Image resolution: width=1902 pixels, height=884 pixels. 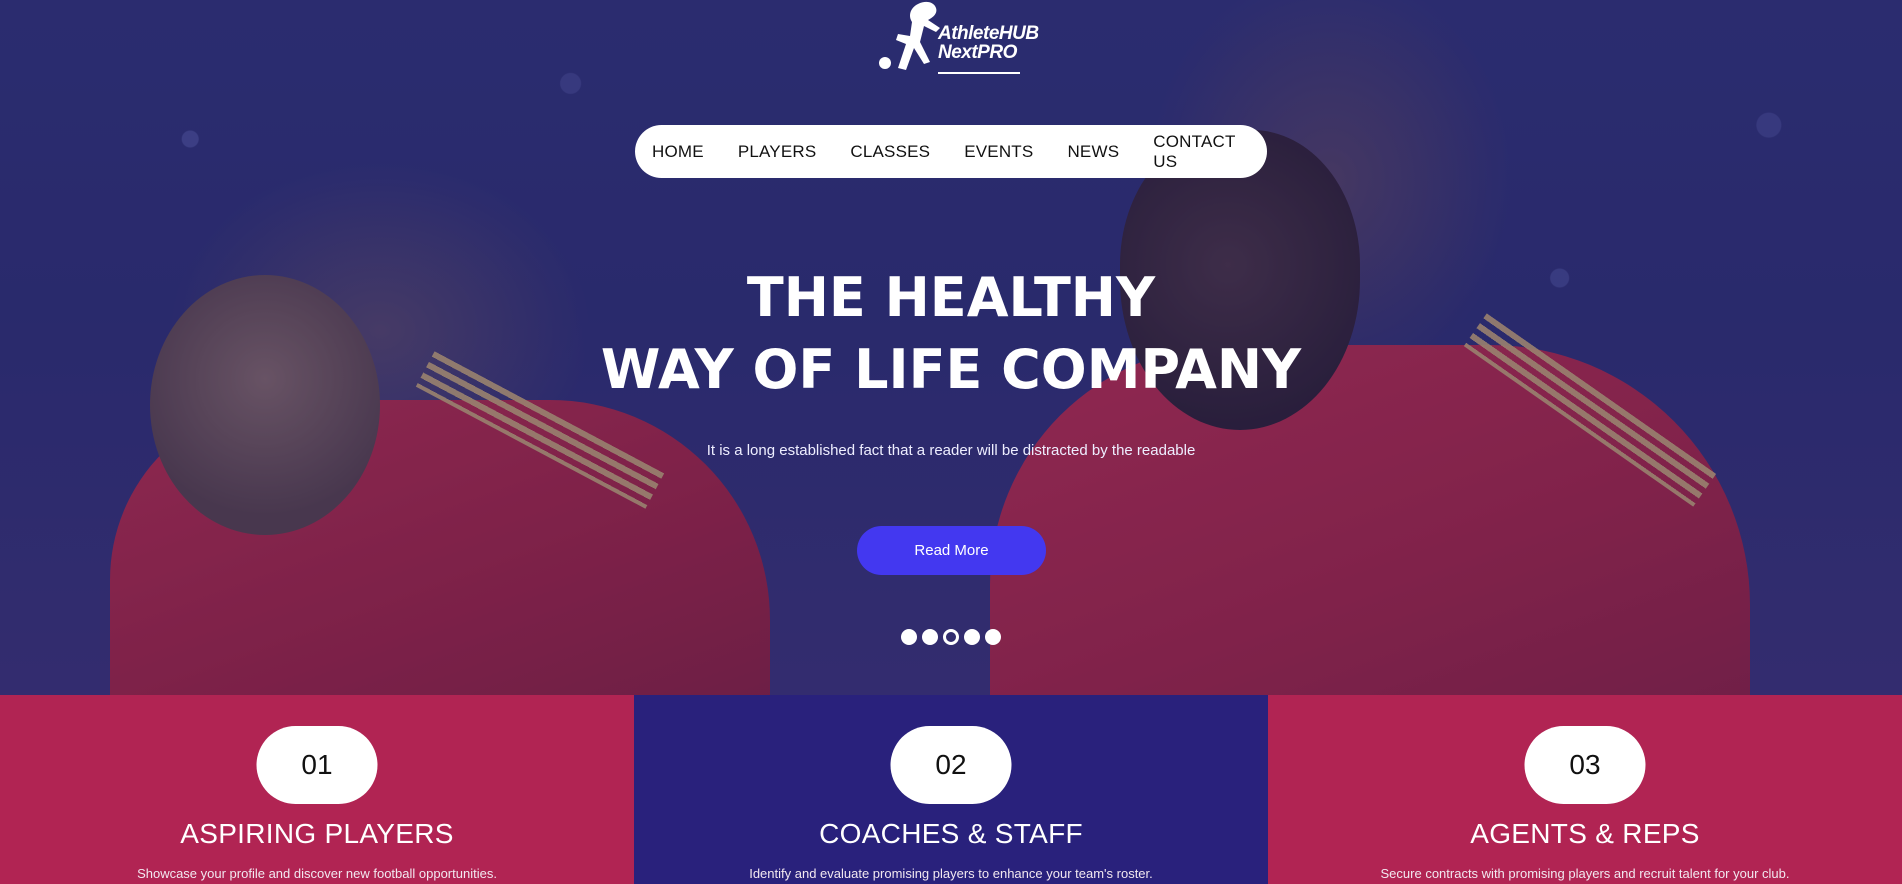 I want to click on nav-home: HOME, so click(x=678, y=152).